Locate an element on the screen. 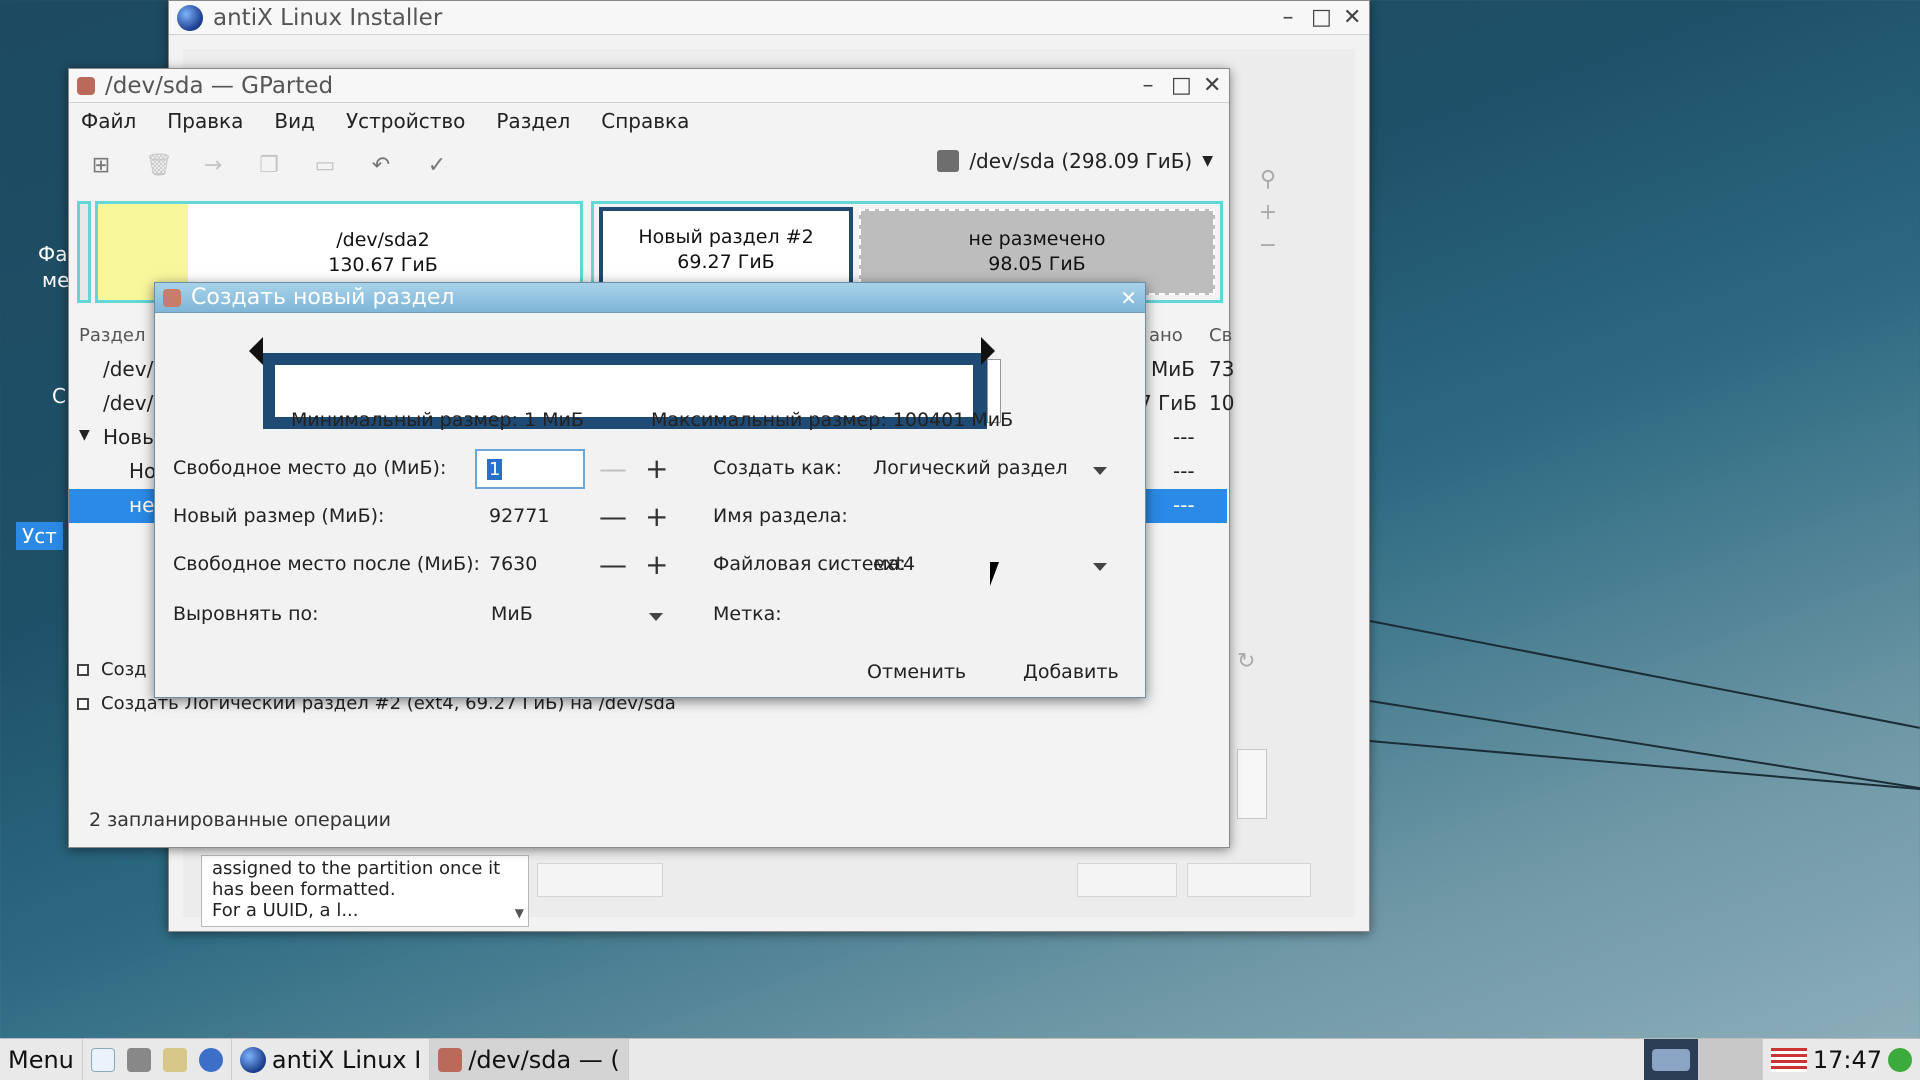 The image size is (1920, 1080). free-before-increment: + is located at coordinates (656, 469).